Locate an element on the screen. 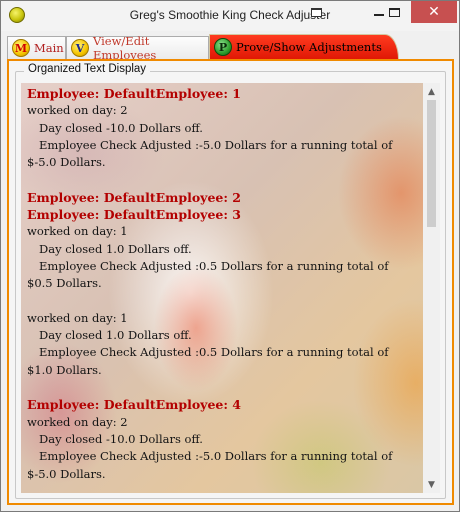  tab-label: Main is located at coordinates (49, 48).